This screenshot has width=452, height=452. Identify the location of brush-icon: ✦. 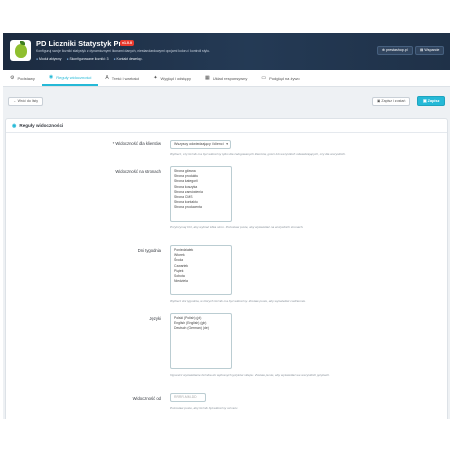
(155, 78).